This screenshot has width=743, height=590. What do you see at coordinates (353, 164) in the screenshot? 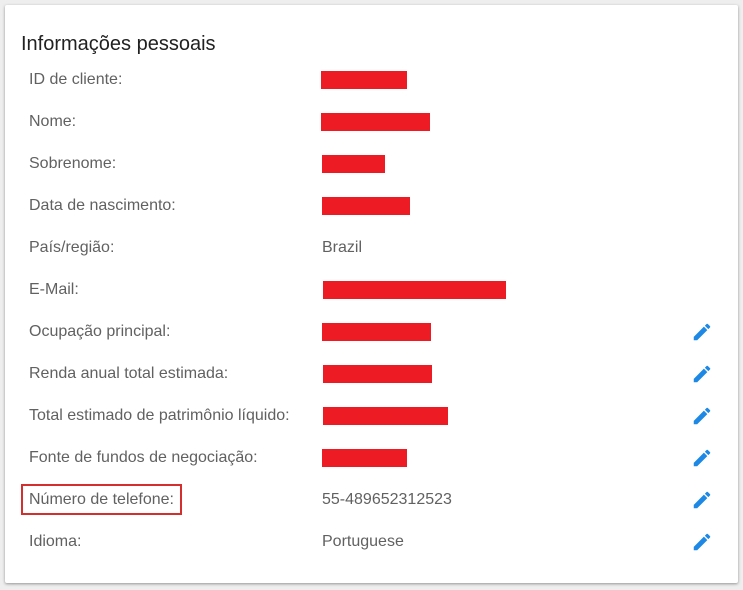
I see `last-name-redacted-value` at bounding box center [353, 164].